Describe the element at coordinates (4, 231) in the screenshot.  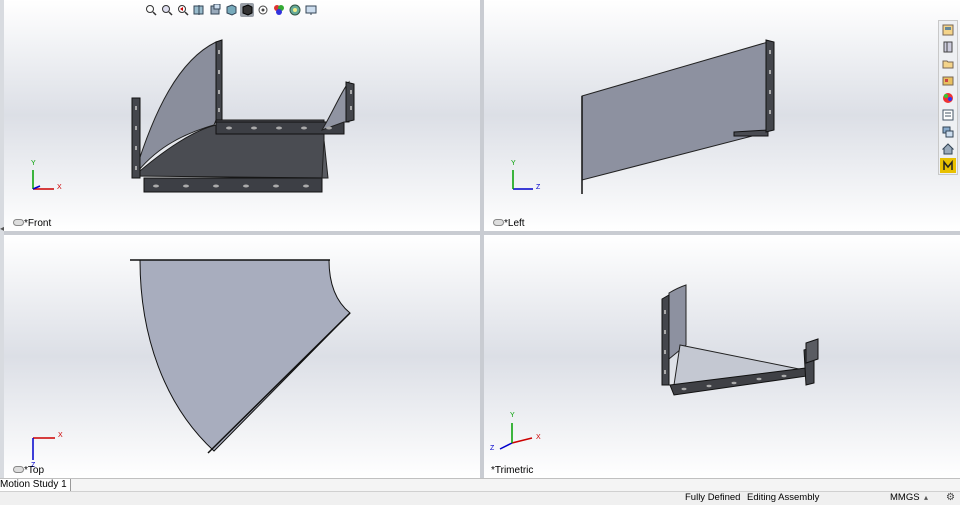
I see `collapse-arrow-icon: ◂` at that location.